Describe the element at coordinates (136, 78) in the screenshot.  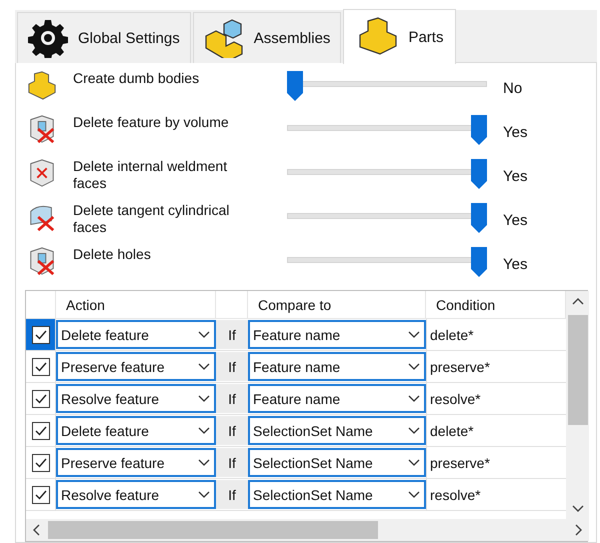
I see `option-label: Create dumb bodies` at that location.